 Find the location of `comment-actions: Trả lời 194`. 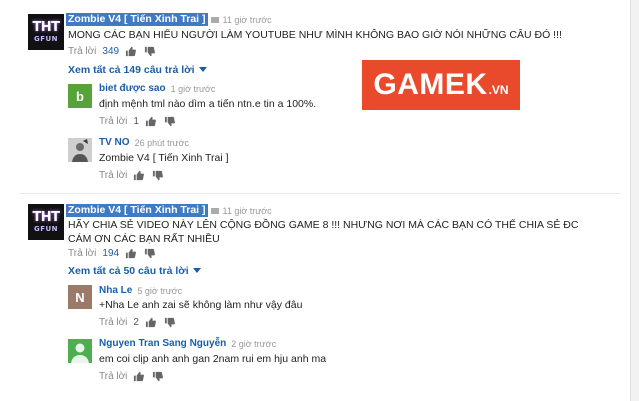

comment-actions: Trả lời 194 is located at coordinates (115, 253).